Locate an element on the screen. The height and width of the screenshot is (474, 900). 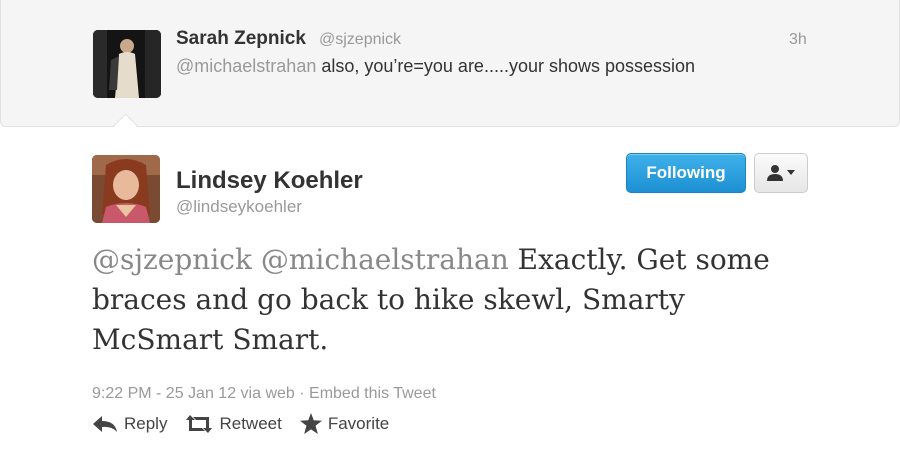
favorite-button: Favorite is located at coordinates (344, 423).